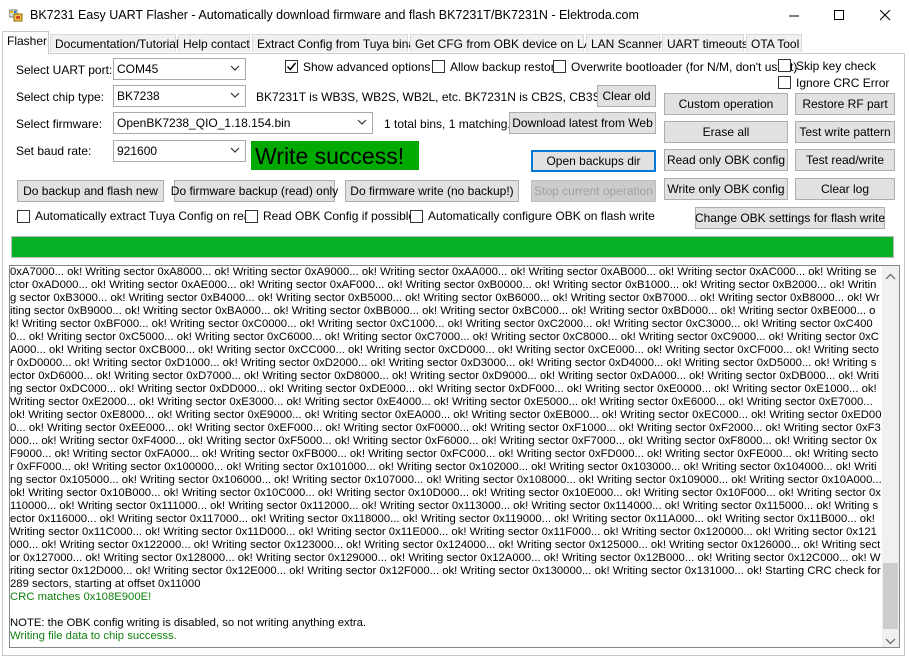  I want to click on test-write-pattern-button: Test write pattern, so click(845, 132).